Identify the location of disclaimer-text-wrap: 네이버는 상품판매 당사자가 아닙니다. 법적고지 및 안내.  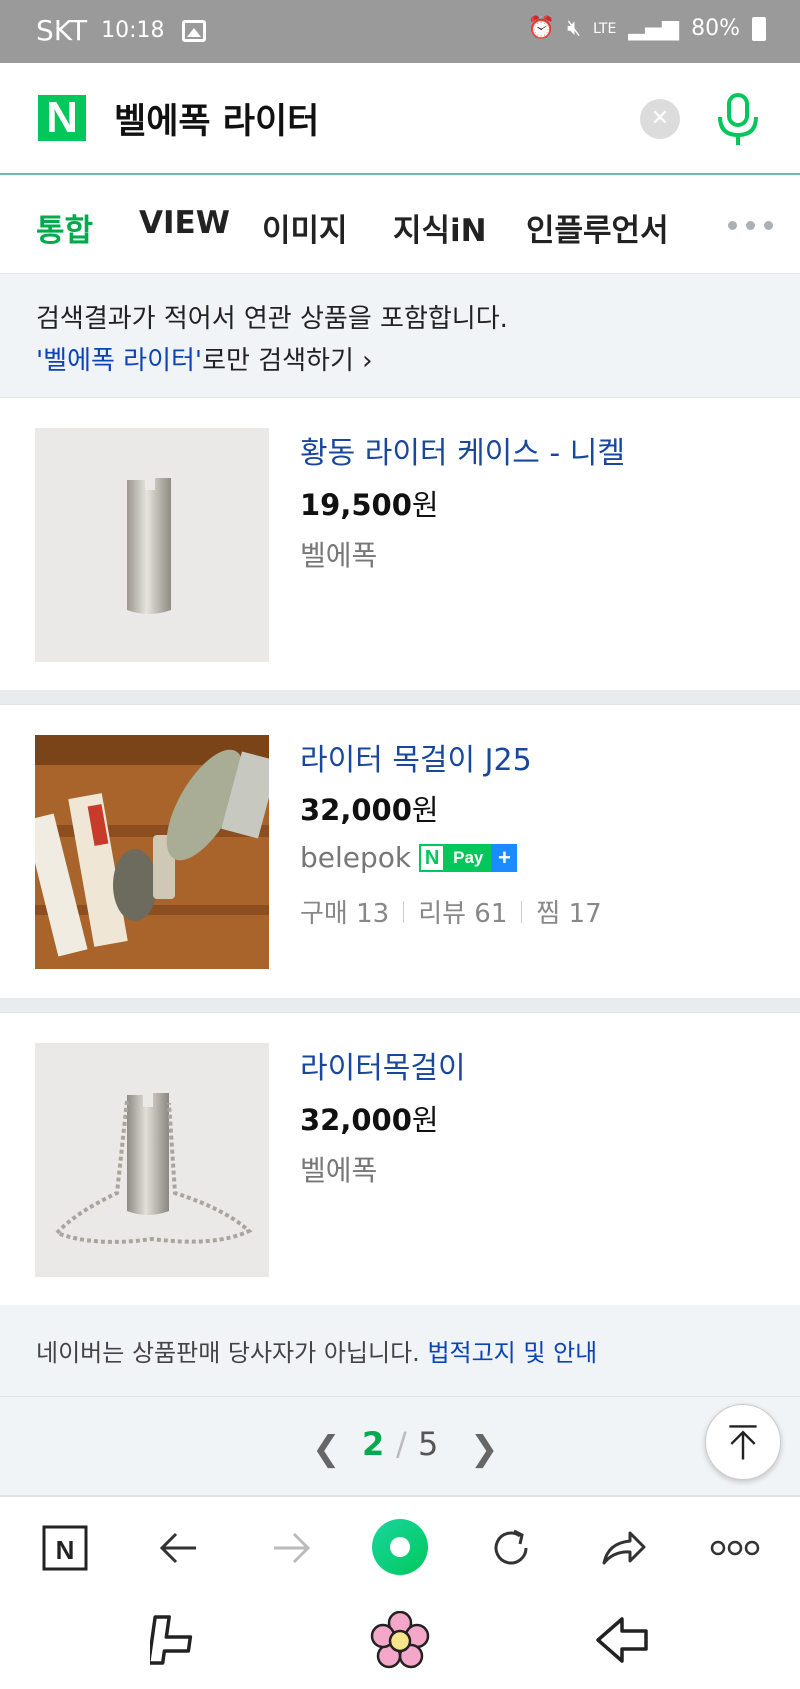
(316, 1350).